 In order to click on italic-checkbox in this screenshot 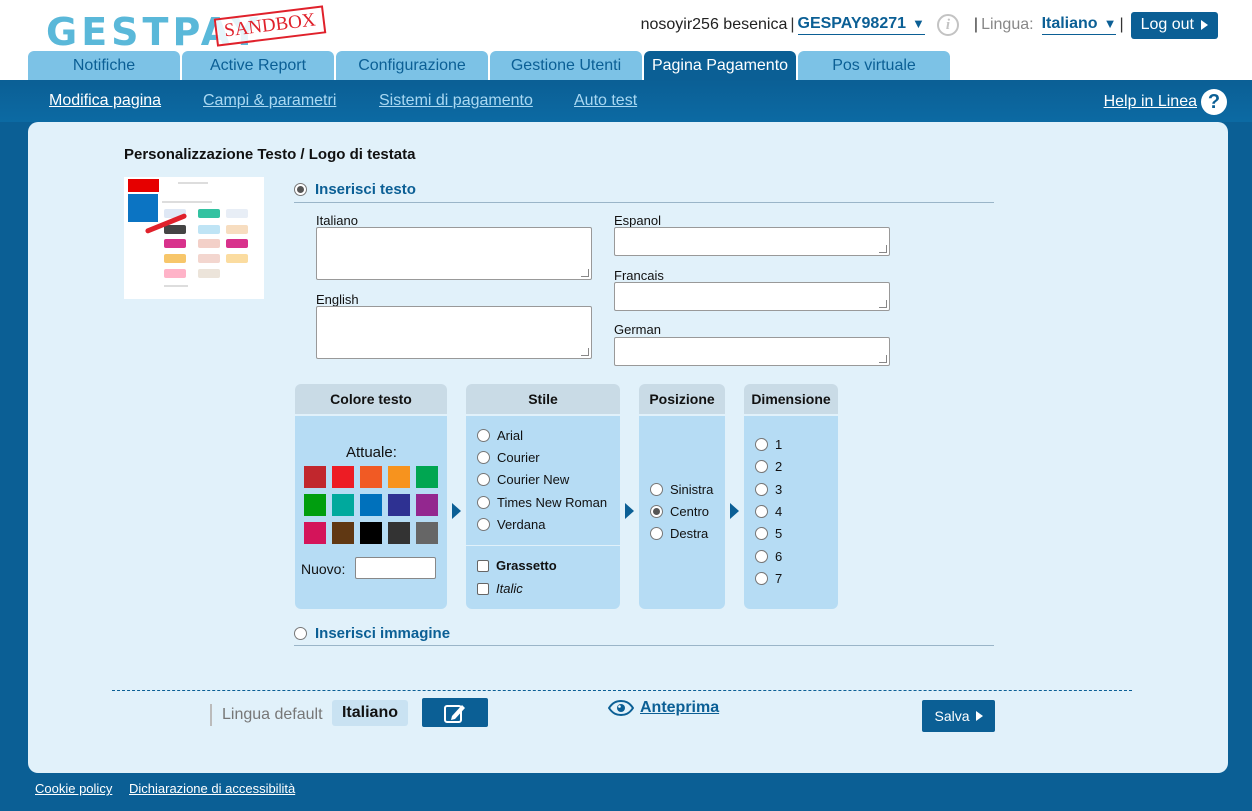, I will do `click(483, 588)`.